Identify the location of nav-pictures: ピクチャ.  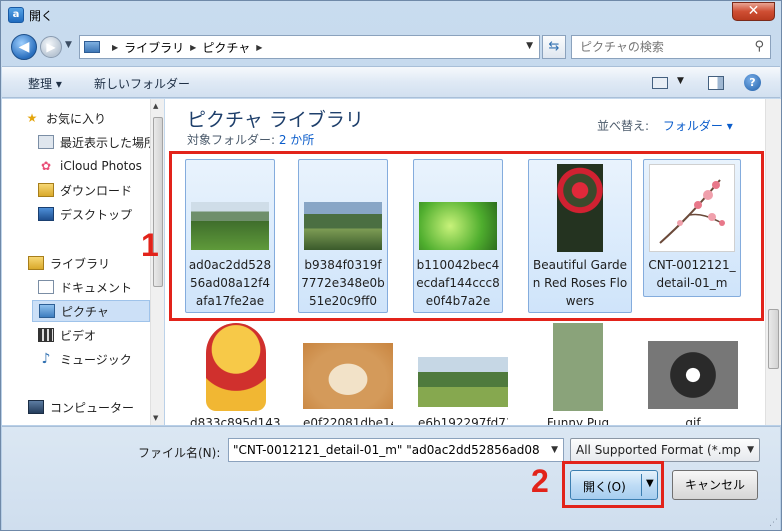
(91, 311).